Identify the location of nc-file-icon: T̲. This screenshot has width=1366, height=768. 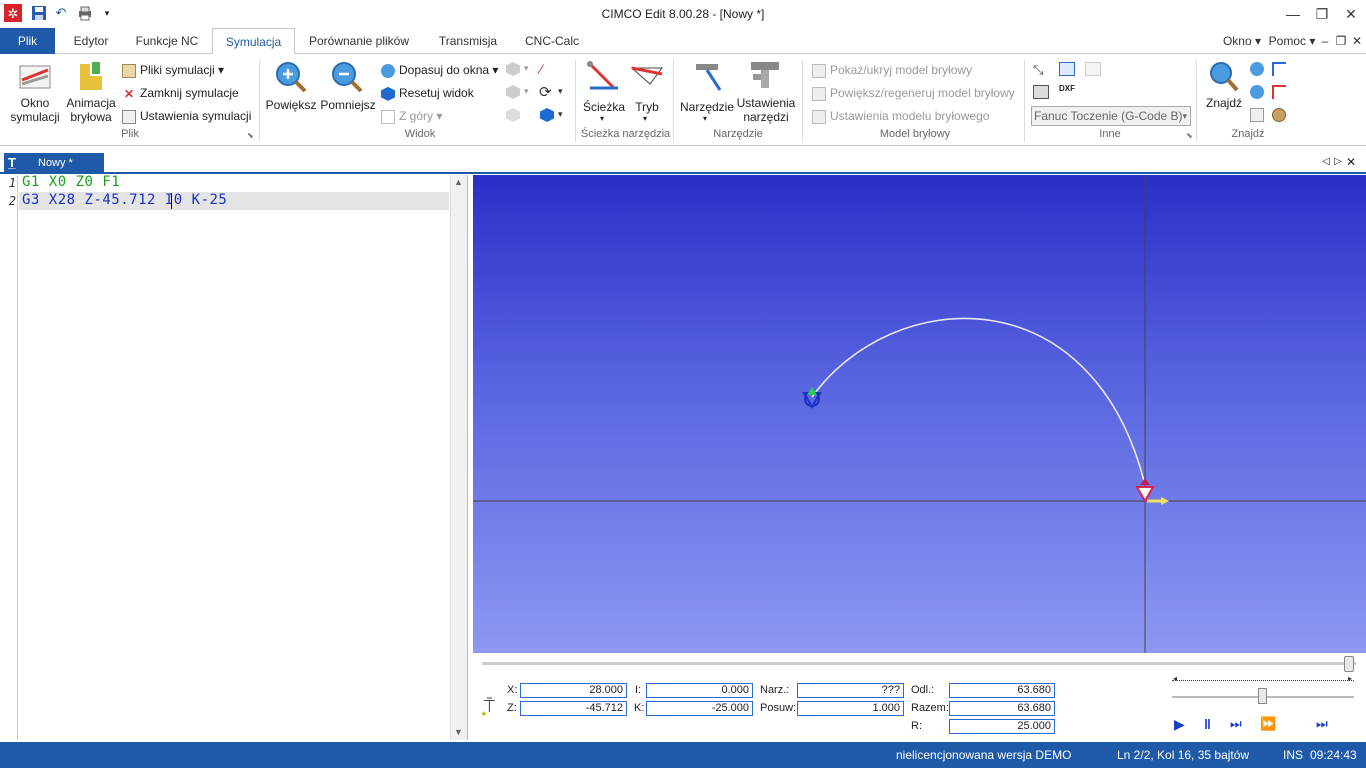
(12, 162).